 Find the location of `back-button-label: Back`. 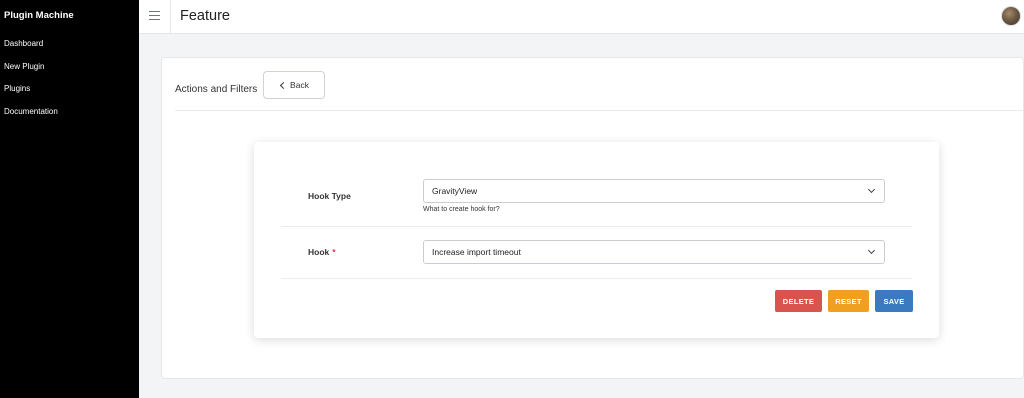

back-button-label: Back is located at coordinates (299, 85).